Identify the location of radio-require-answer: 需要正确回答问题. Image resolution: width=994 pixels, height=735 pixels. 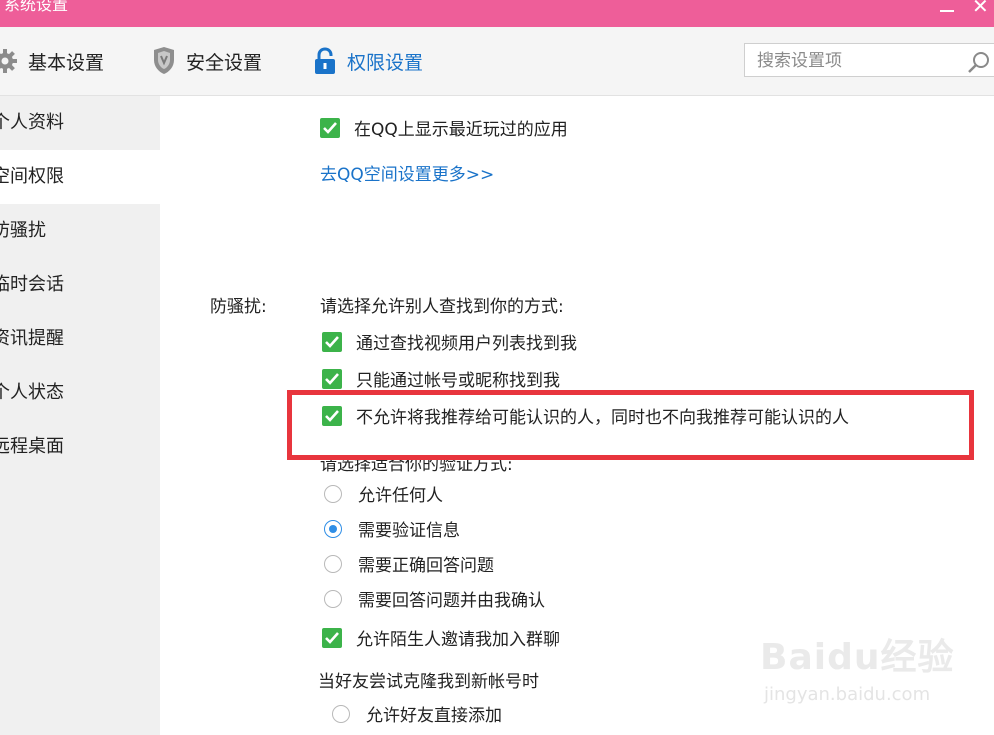
(409, 563).